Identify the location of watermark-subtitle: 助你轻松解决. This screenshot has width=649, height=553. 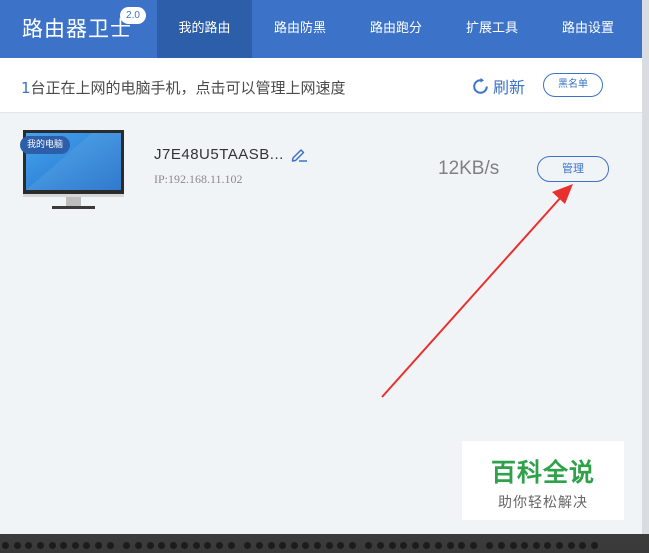
(543, 503).